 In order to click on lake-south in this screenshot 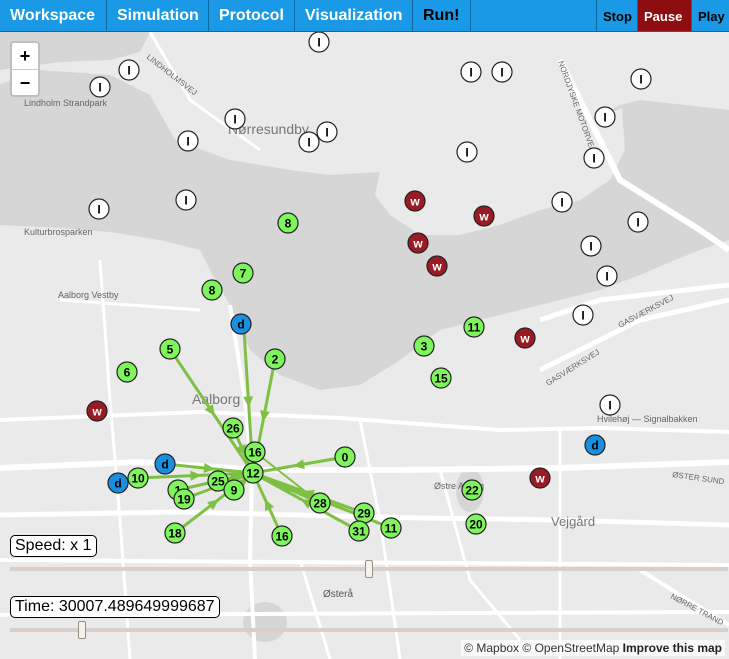, I will do `click(265, 622)`.